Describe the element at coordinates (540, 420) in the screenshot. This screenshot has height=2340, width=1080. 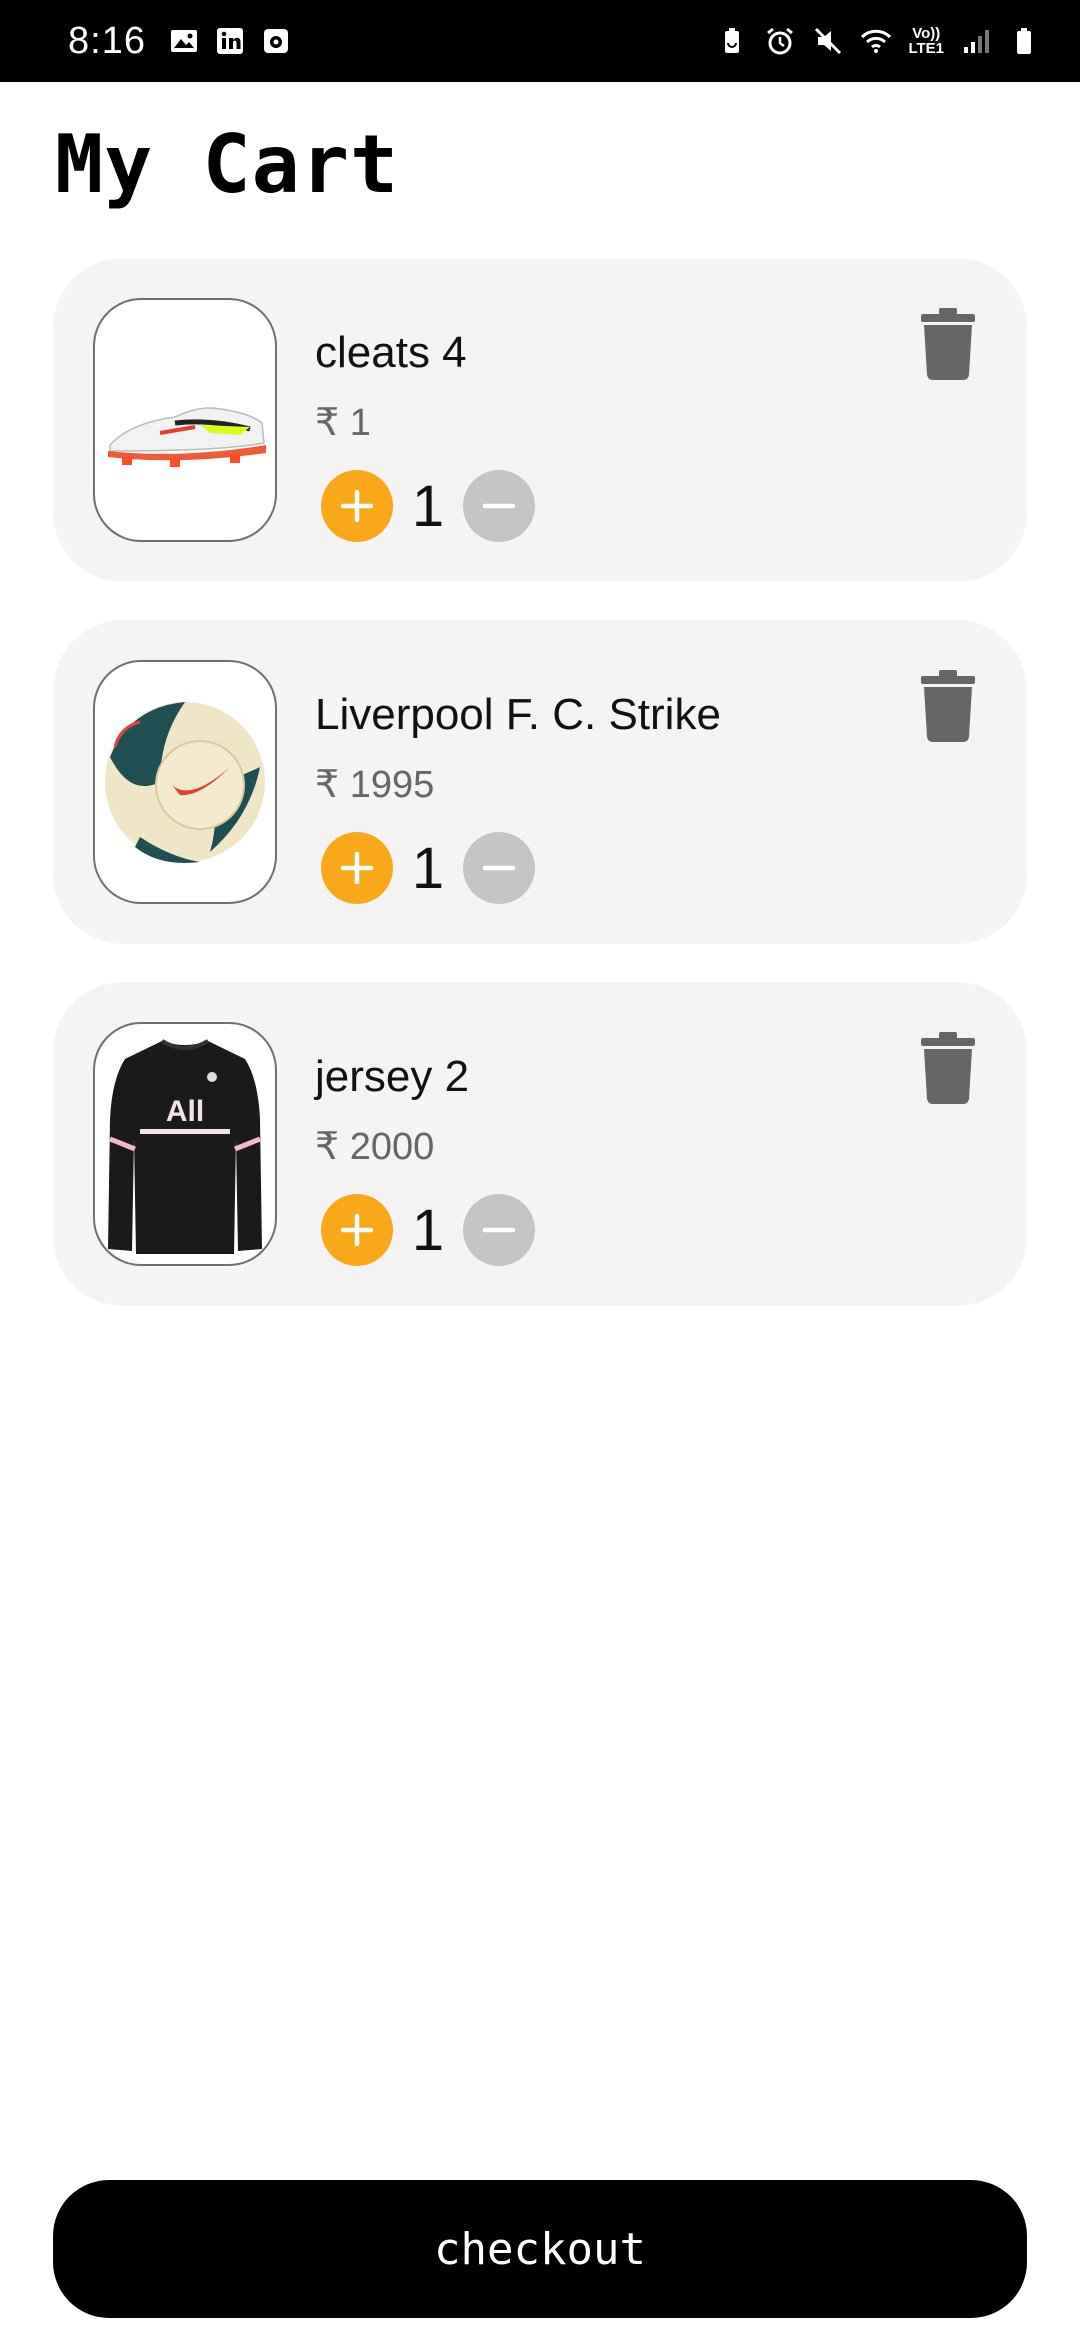
I see `cart-item: cleats 4 ₹ 1 1` at that location.